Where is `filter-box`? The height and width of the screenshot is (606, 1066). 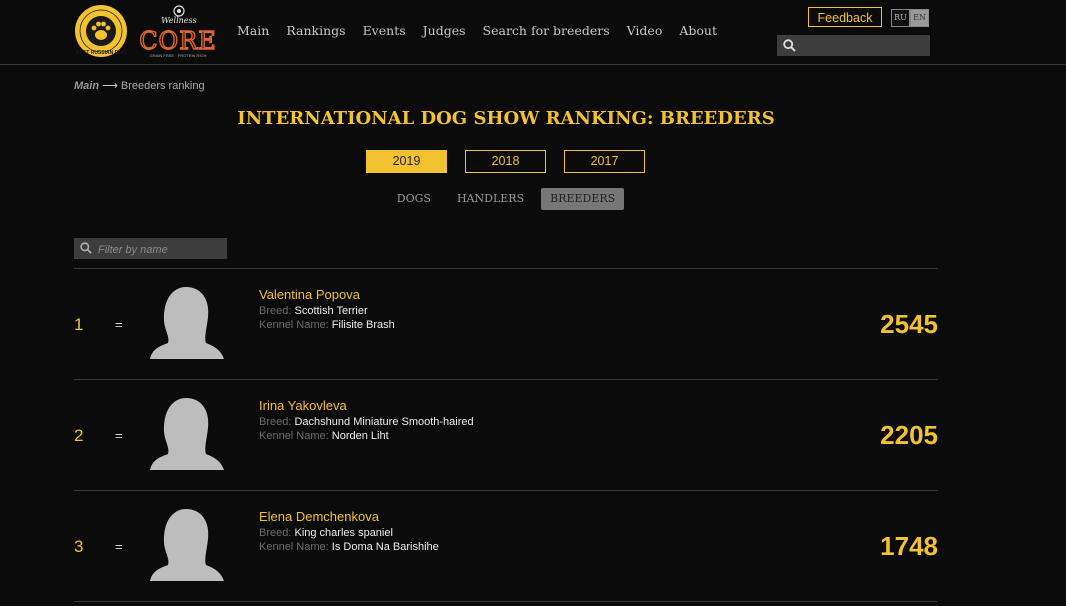 filter-box is located at coordinates (151, 249).